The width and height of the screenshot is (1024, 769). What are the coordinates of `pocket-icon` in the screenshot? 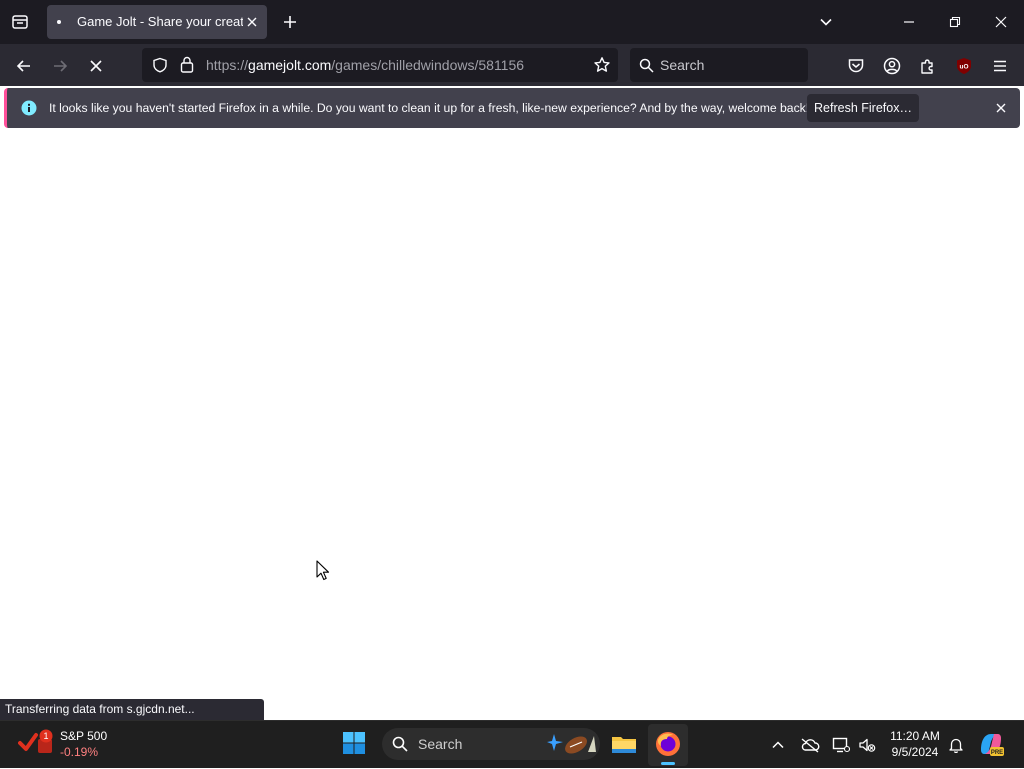 It's located at (856, 66).